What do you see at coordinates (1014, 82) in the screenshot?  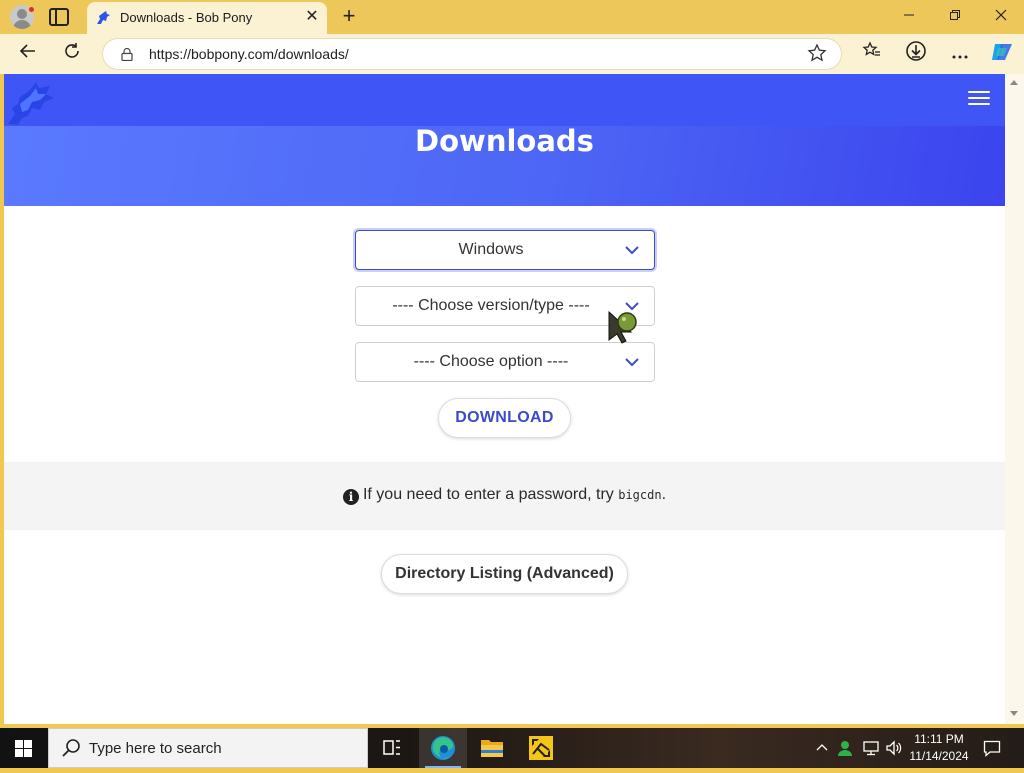 I see `scroll-up-arrow-icon` at bounding box center [1014, 82].